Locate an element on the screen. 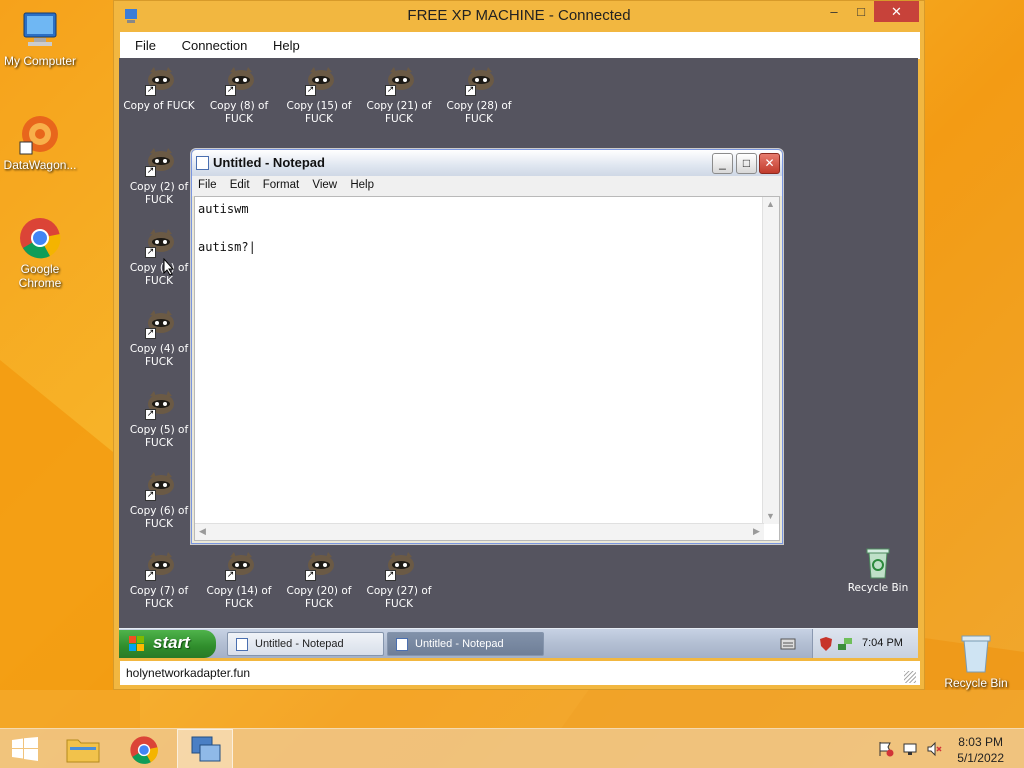 This screenshot has height=768, width=1024. xp-desktop-icon: ↗ Copy (28) of FUCK is located at coordinates (479, 94).